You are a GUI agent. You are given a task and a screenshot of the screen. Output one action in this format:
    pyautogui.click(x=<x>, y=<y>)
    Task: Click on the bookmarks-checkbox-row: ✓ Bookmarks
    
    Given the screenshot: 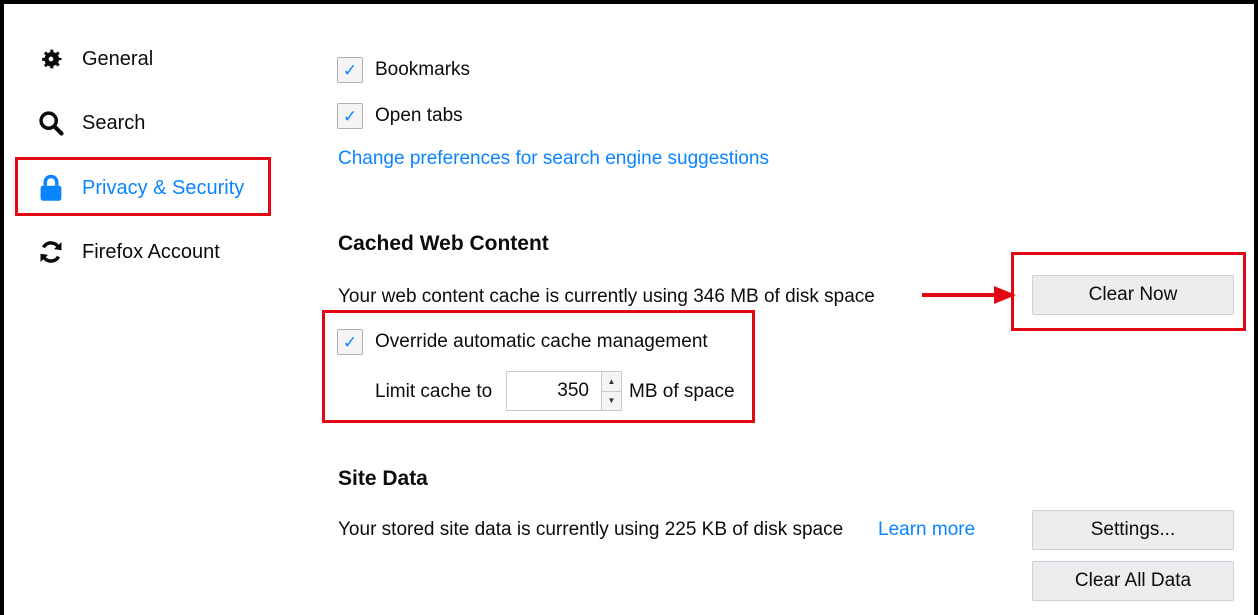 What is the action you would take?
    pyautogui.click(x=403, y=70)
    